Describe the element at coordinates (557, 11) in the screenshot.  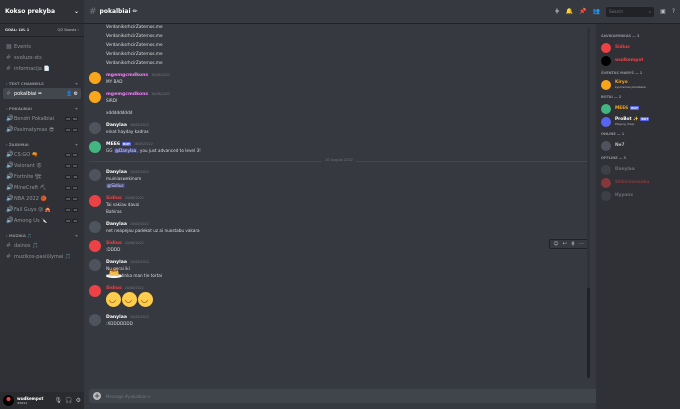
I see `threads-icon: ⋕` at that location.